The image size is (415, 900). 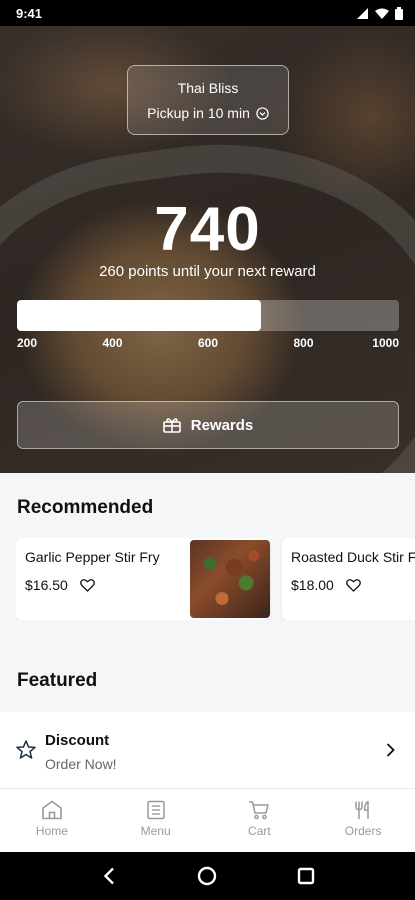 I want to click on home-circle-icon, so click(x=207, y=876).